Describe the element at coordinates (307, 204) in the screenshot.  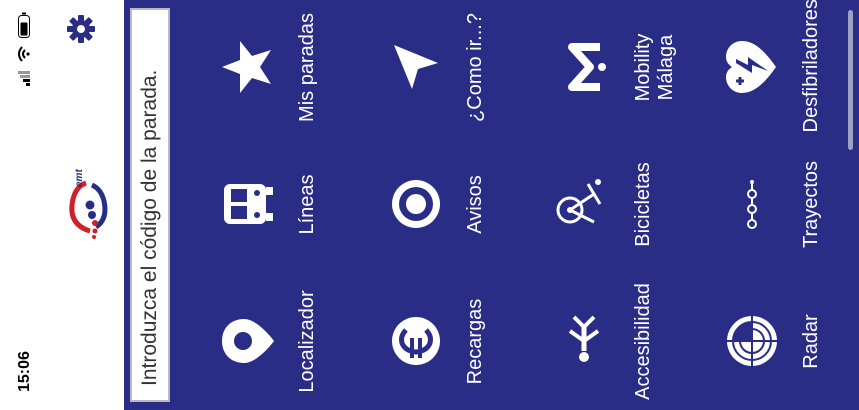
I see `menu-item-label: Líneas` at that location.